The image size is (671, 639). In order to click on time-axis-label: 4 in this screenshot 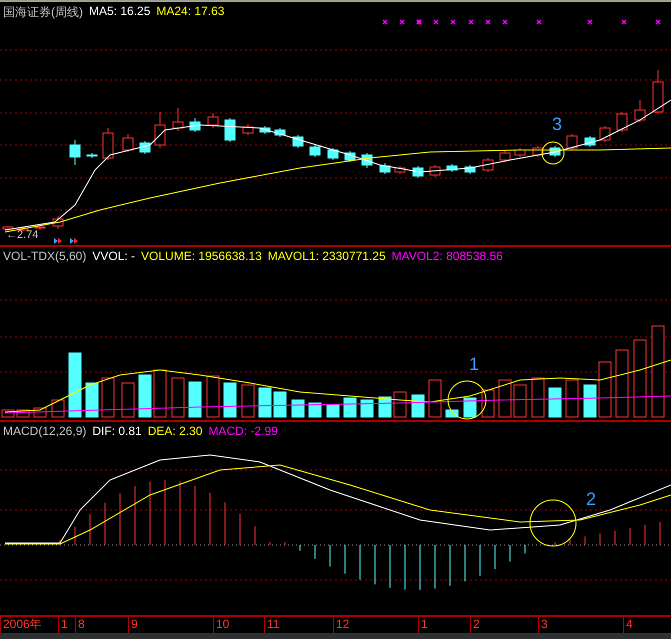, I will do `click(647, 625)`.